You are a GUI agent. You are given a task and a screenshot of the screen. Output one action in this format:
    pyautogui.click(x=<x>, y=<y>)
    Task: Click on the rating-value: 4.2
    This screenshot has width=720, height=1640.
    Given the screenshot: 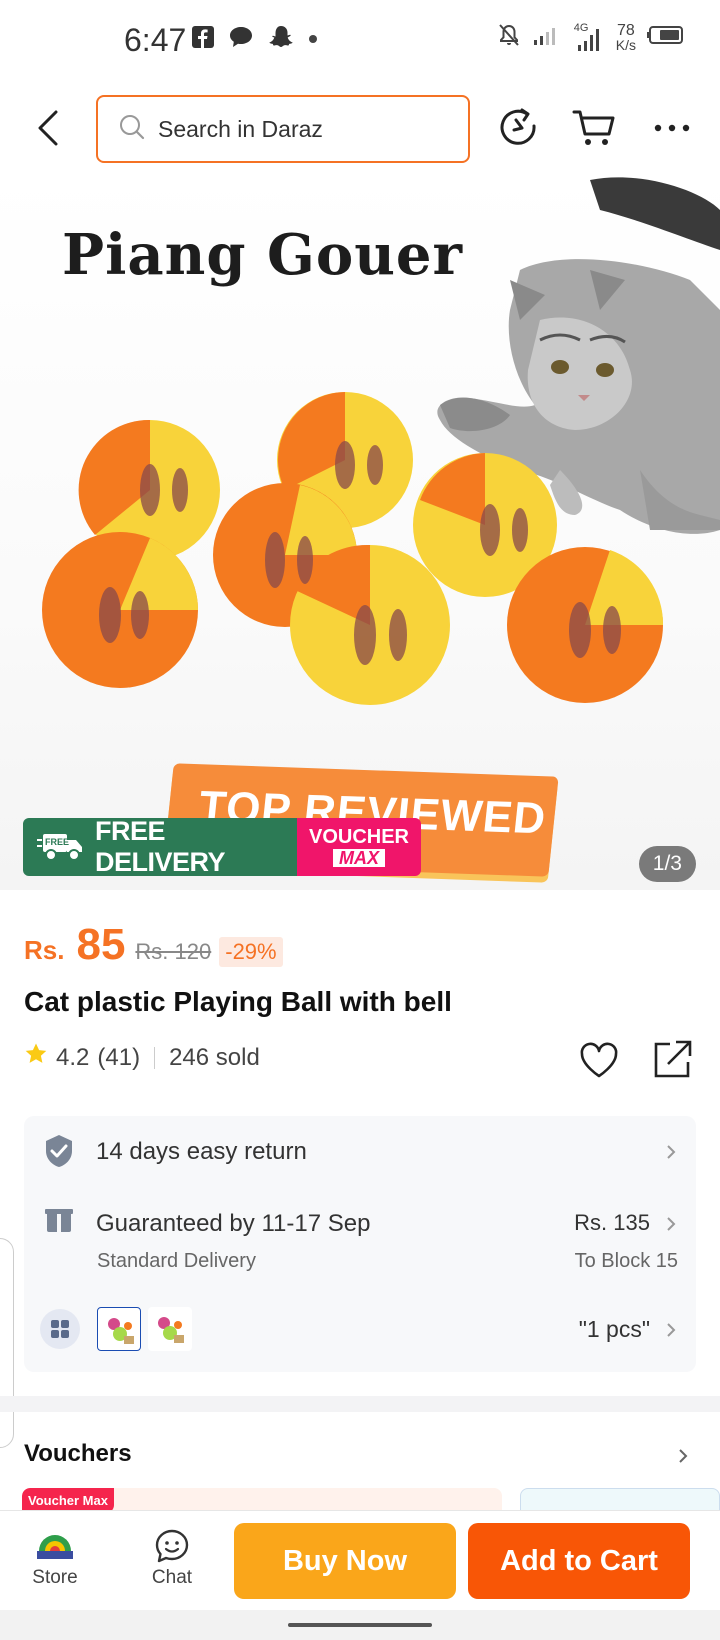 What is the action you would take?
    pyautogui.click(x=73, y=1057)
    